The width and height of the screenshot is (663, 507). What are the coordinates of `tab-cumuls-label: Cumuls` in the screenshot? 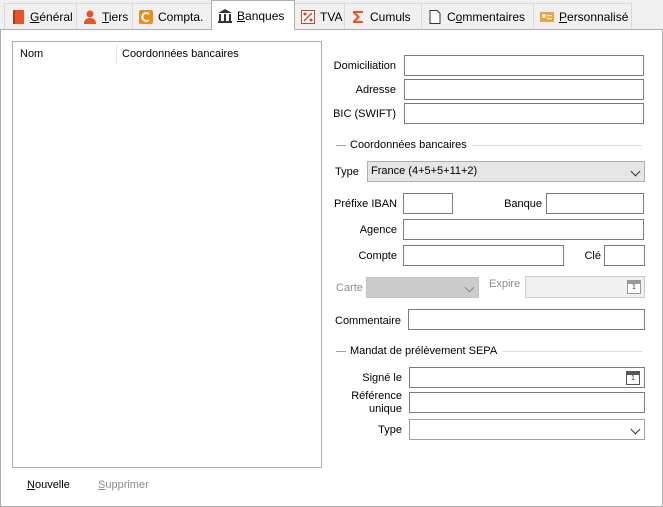 It's located at (390, 16).